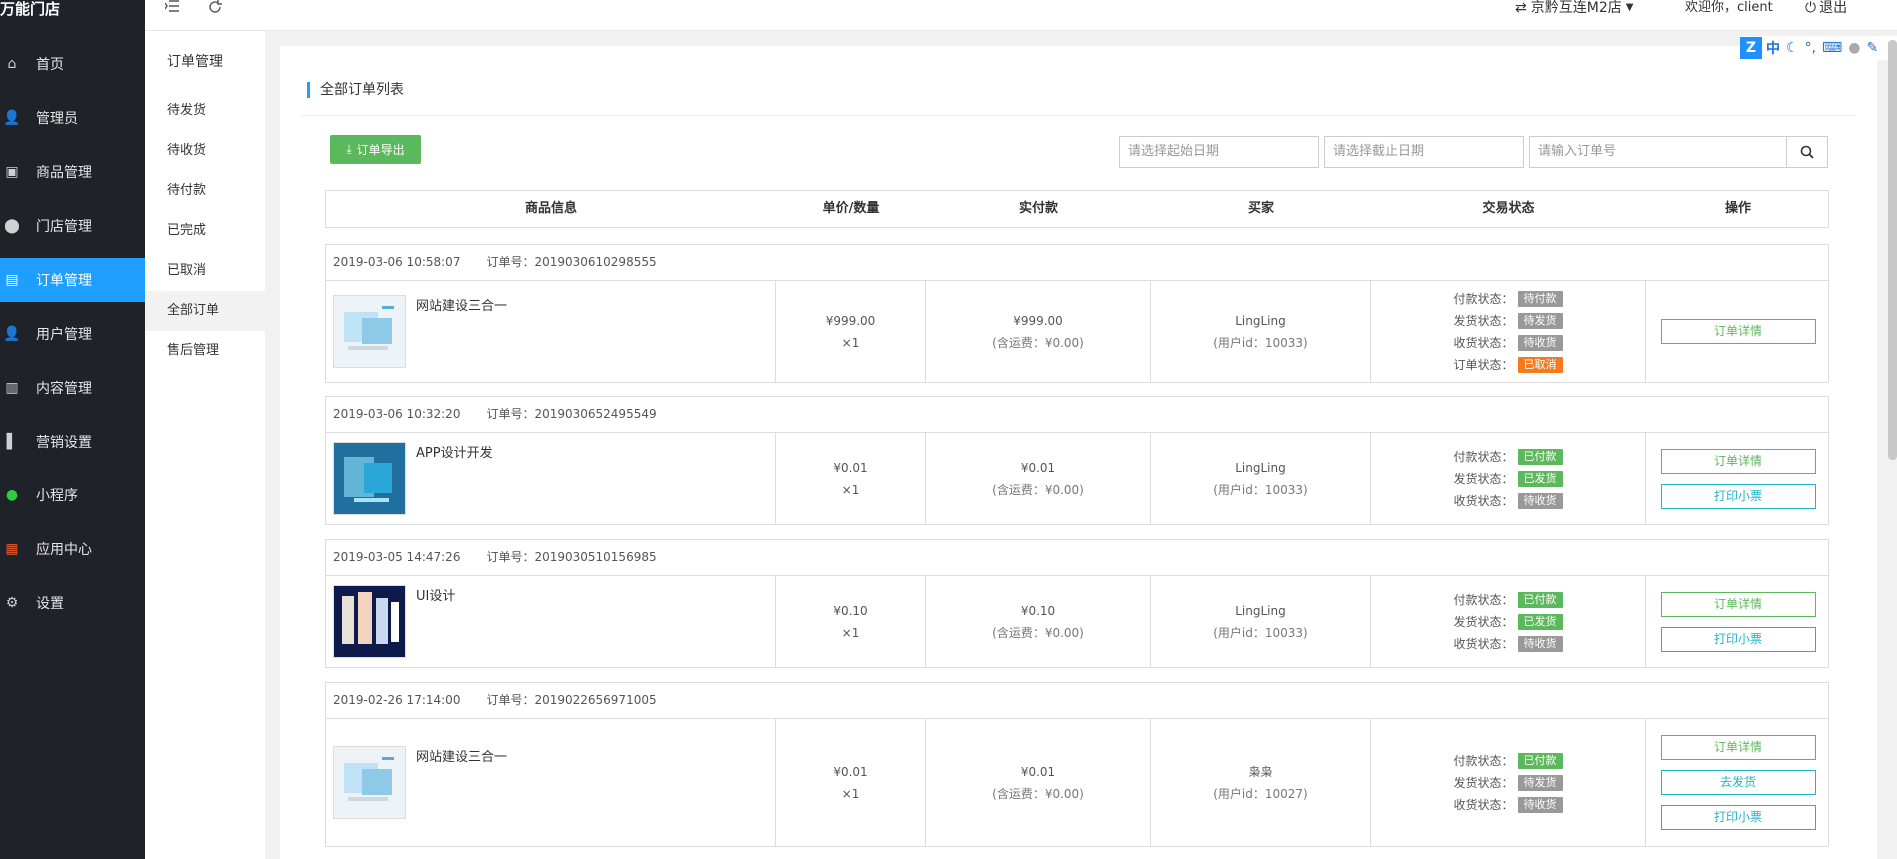 Image resolution: width=1897 pixels, height=859 pixels. Describe the element at coordinates (1854, 48) in the screenshot. I see `user-skin-icon: ●` at that location.